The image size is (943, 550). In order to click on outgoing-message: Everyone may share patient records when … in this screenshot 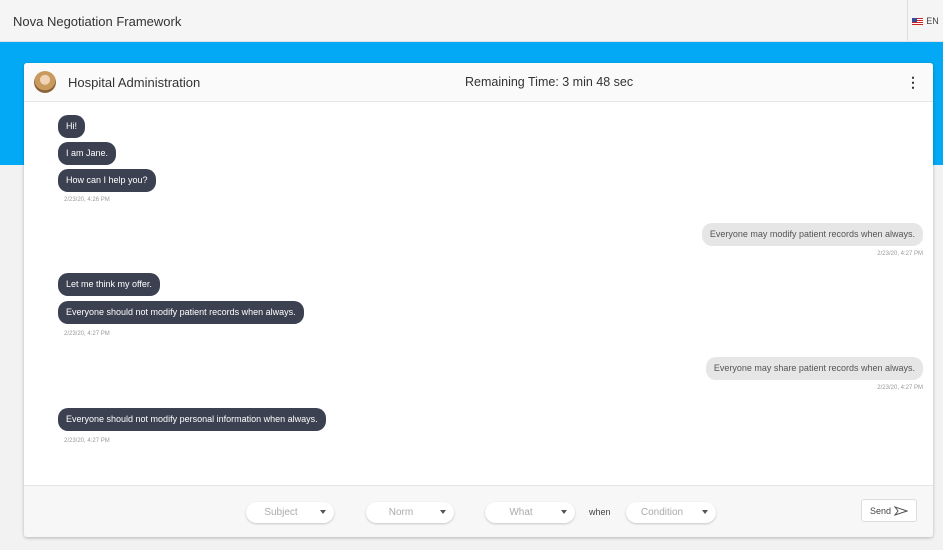, I will do `click(814, 368)`.